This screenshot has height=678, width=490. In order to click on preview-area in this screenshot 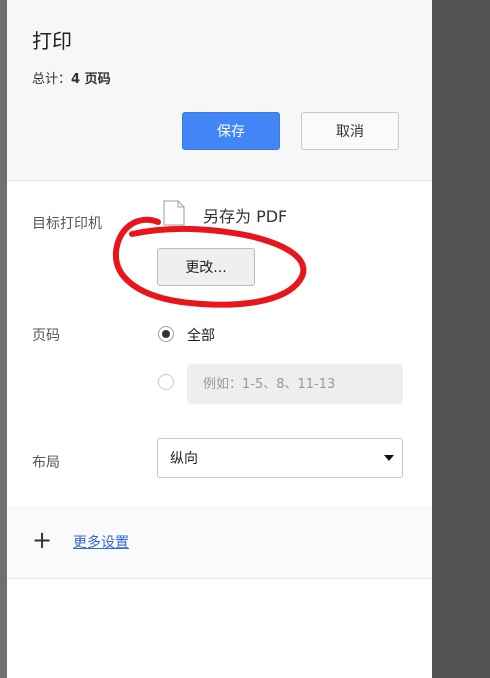, I will do `click(461, 339)`.